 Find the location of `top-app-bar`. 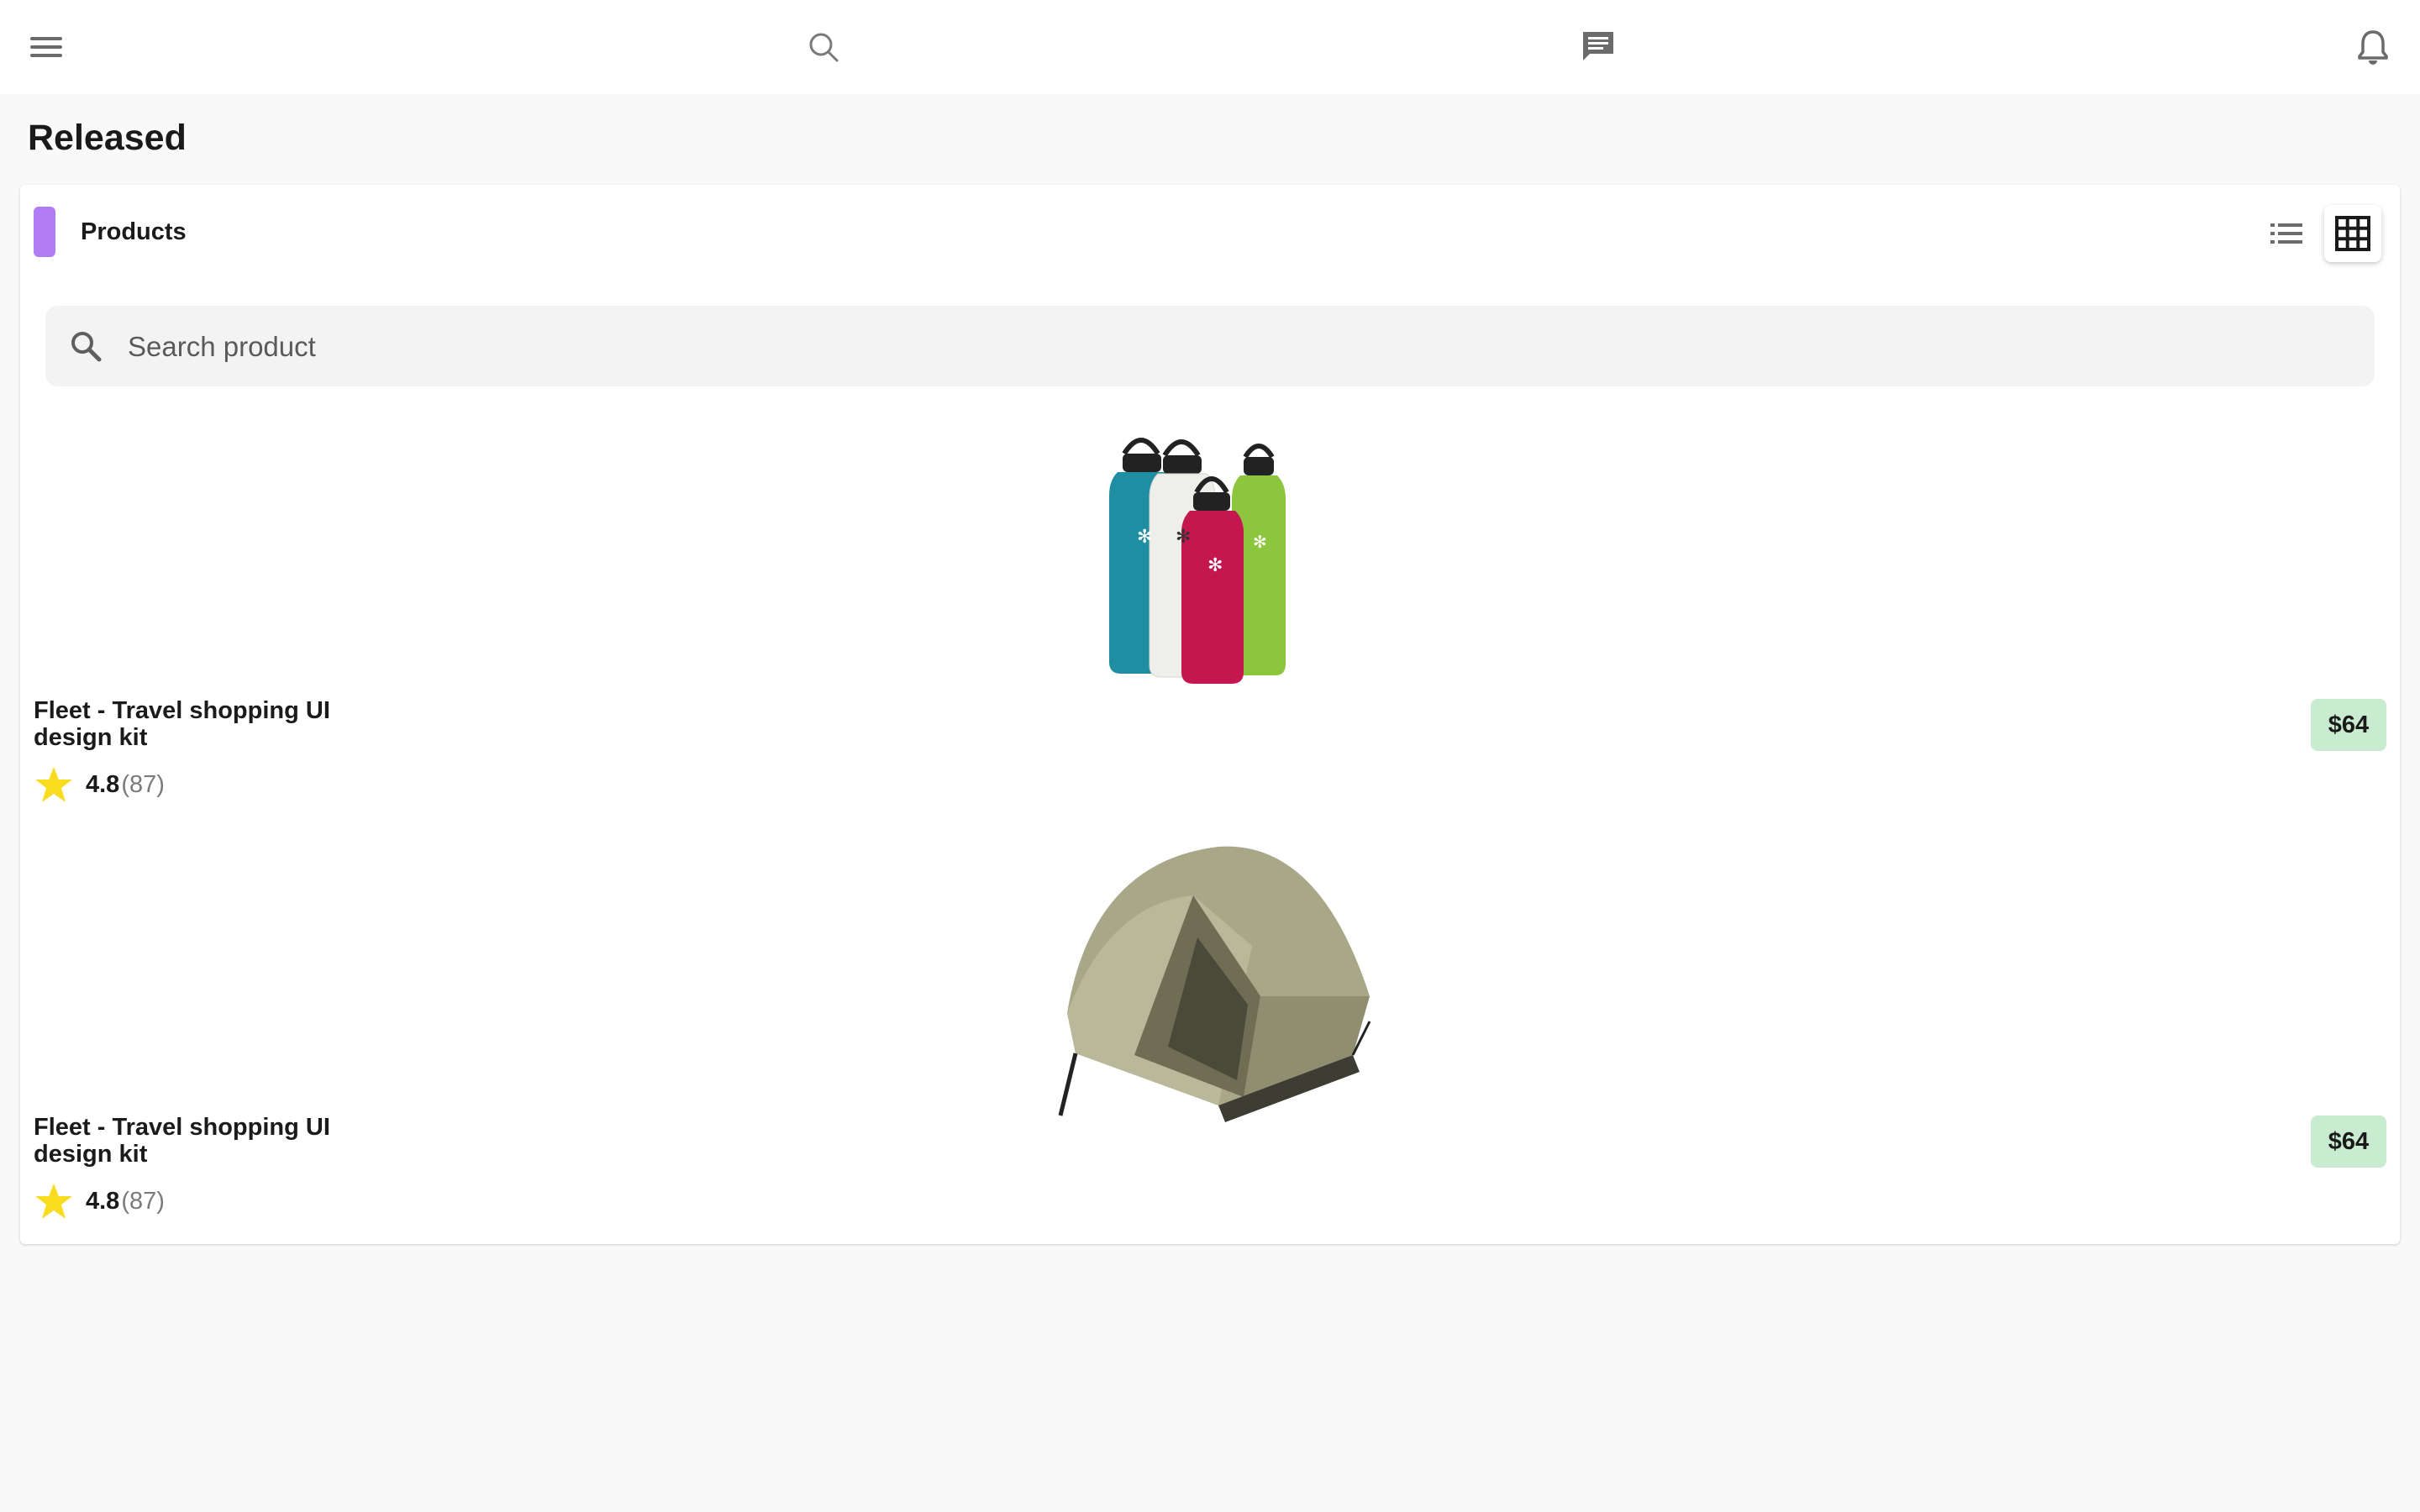

top-app-bar is located at coordinates (1210, 47).